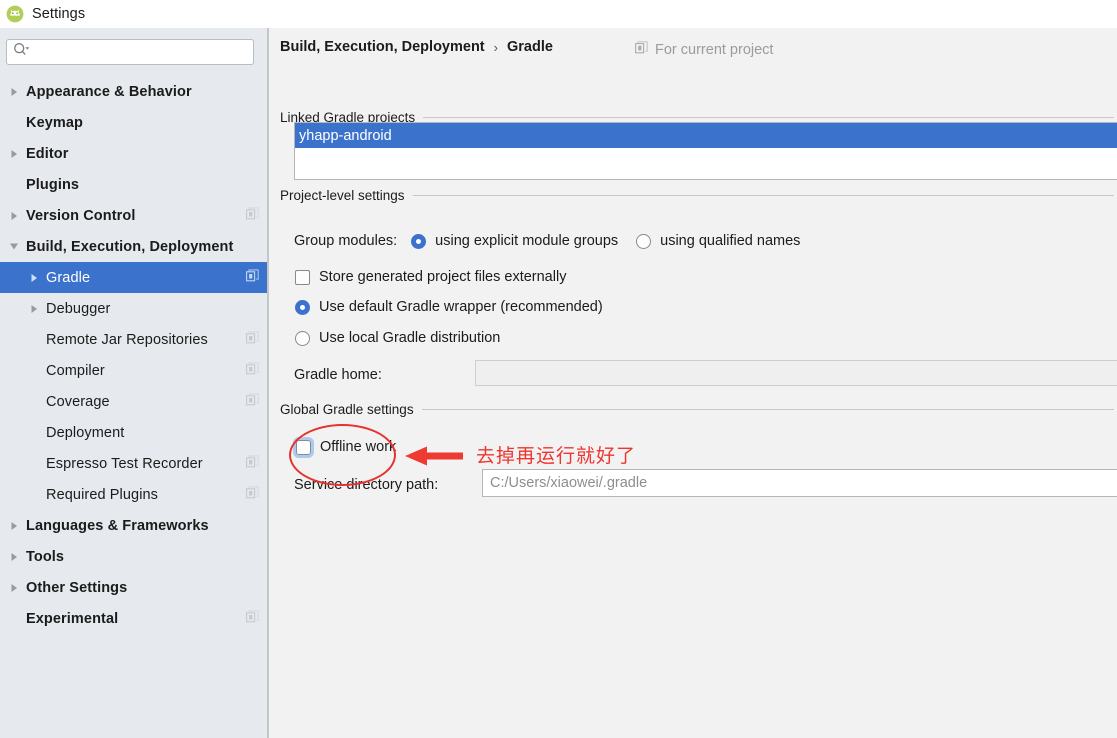 This screenshot has height=738, width=1117. Describe the element at coordinates (346, 241) in the screenshot. I see `group-modules-label: Group modules:` at that location.